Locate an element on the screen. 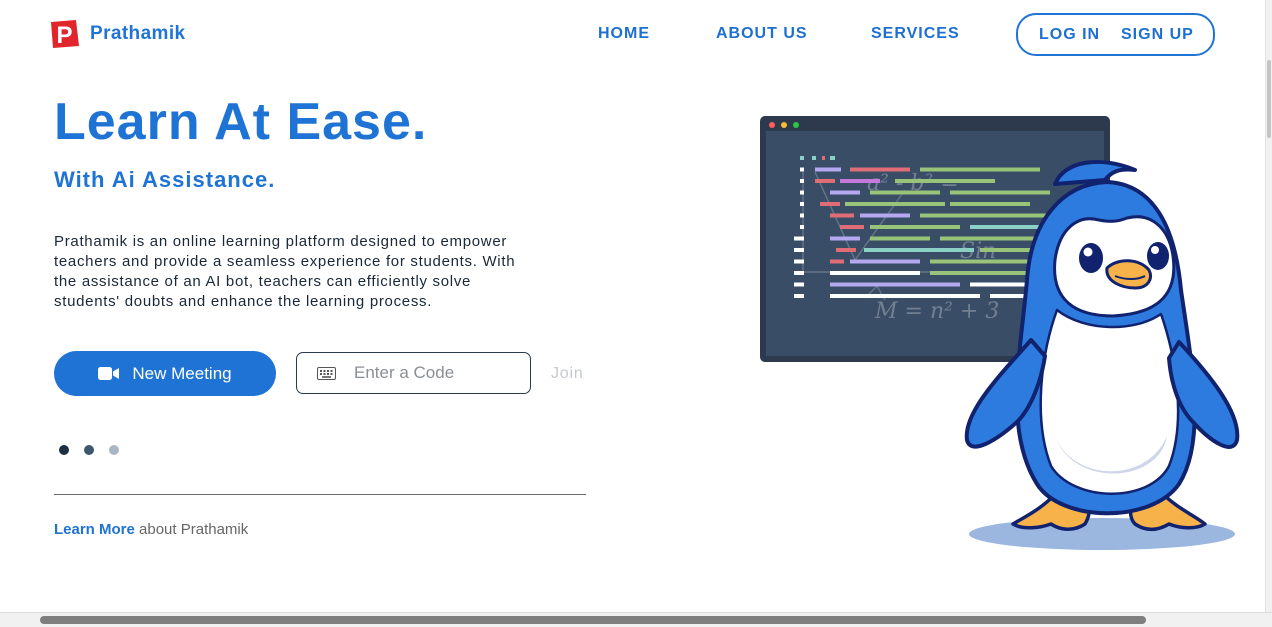 The height and width of the screenshot is (627, 1272). section-divider is located at coordinates (320, 494).